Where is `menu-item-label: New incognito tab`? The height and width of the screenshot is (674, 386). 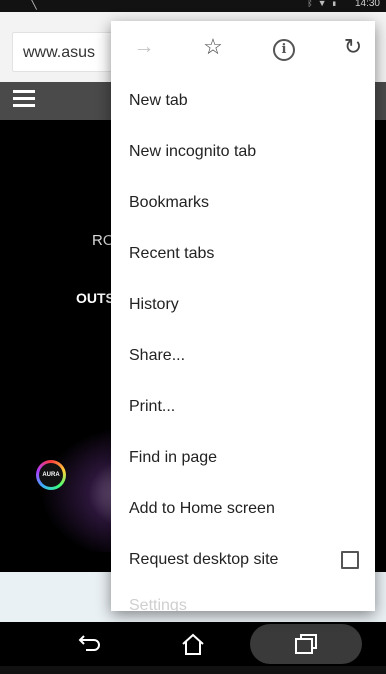 menu-item-label: New incognito tab is located at coordinates (193, 151).